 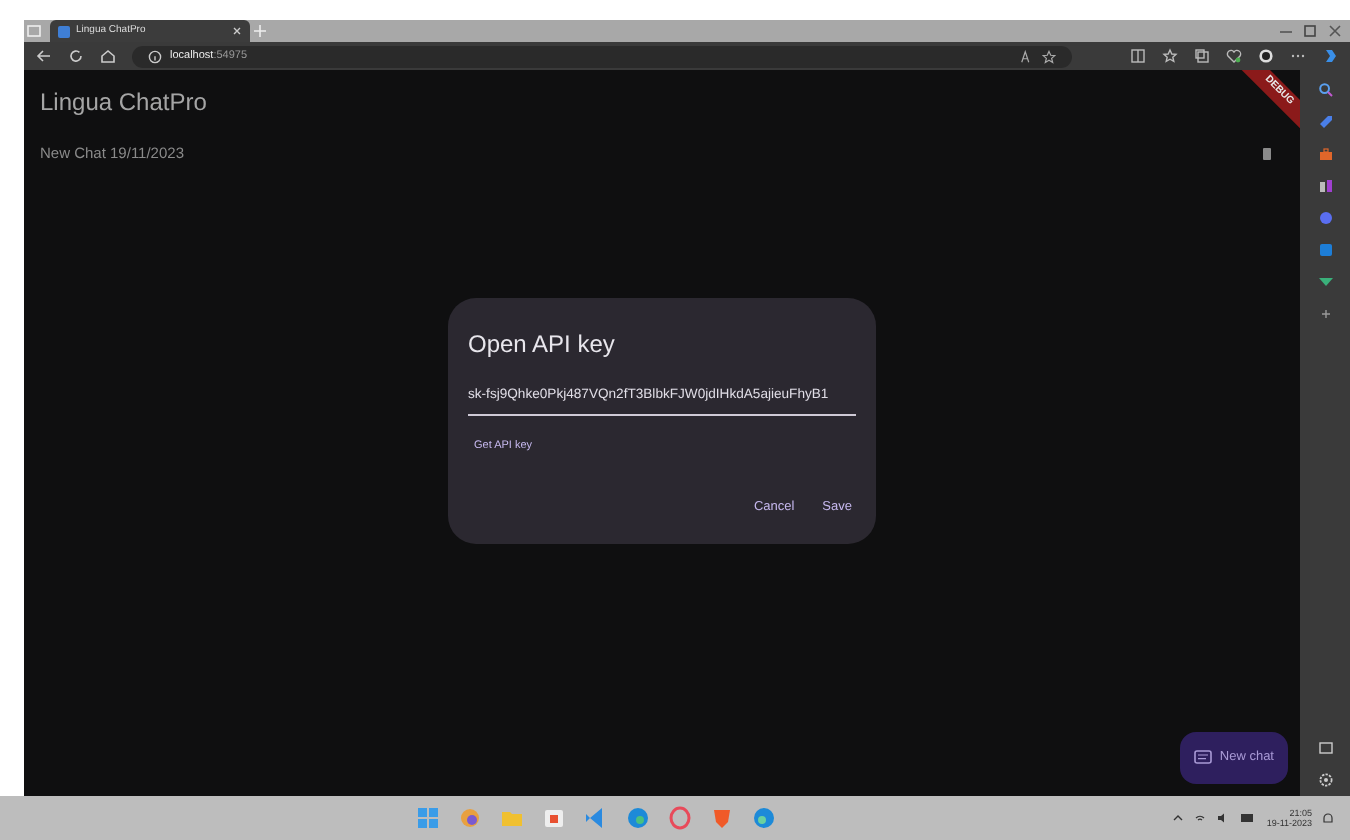 What do you see at coordinates (108, 56) in the screenshot?
I see `home-icon` at bounding box center [108, 56].